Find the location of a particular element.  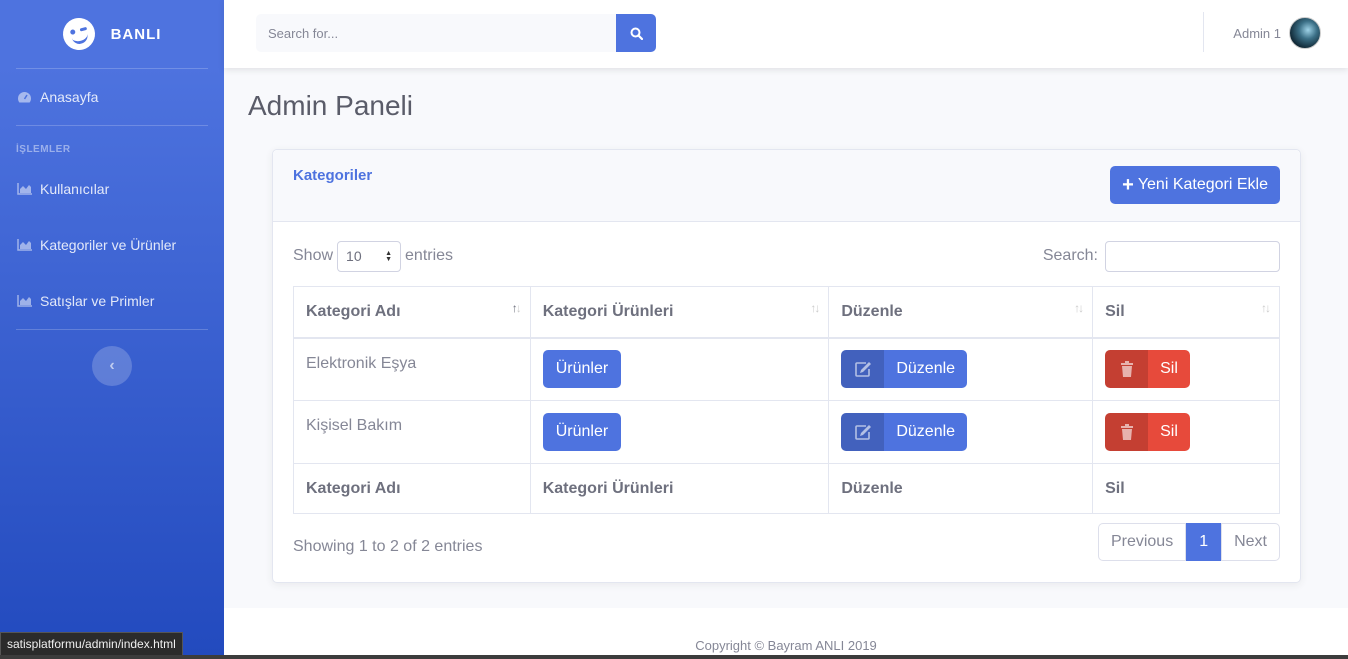

add-category-button: + Yeni Kategori Ekle is located at coordinates (1195, 185).